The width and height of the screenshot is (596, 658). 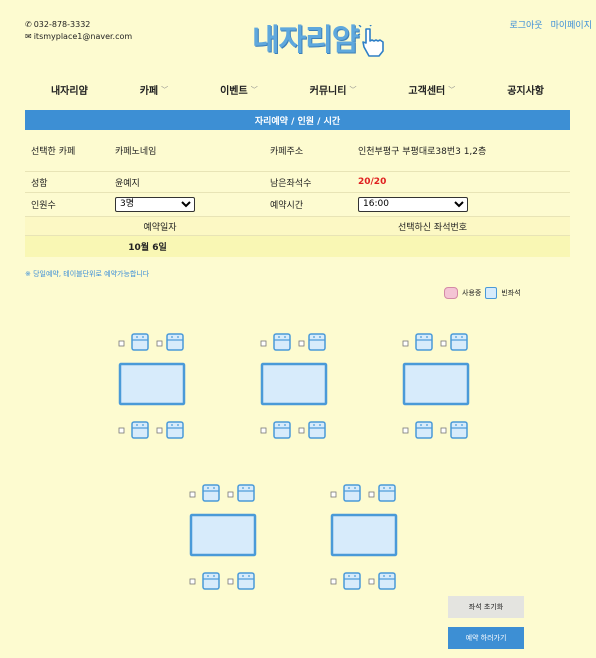 What do you see at coordinates (486, 638) in the screenshot?
I see `reserve-button: 예약 하러가기` at bounding box center [486, 638].